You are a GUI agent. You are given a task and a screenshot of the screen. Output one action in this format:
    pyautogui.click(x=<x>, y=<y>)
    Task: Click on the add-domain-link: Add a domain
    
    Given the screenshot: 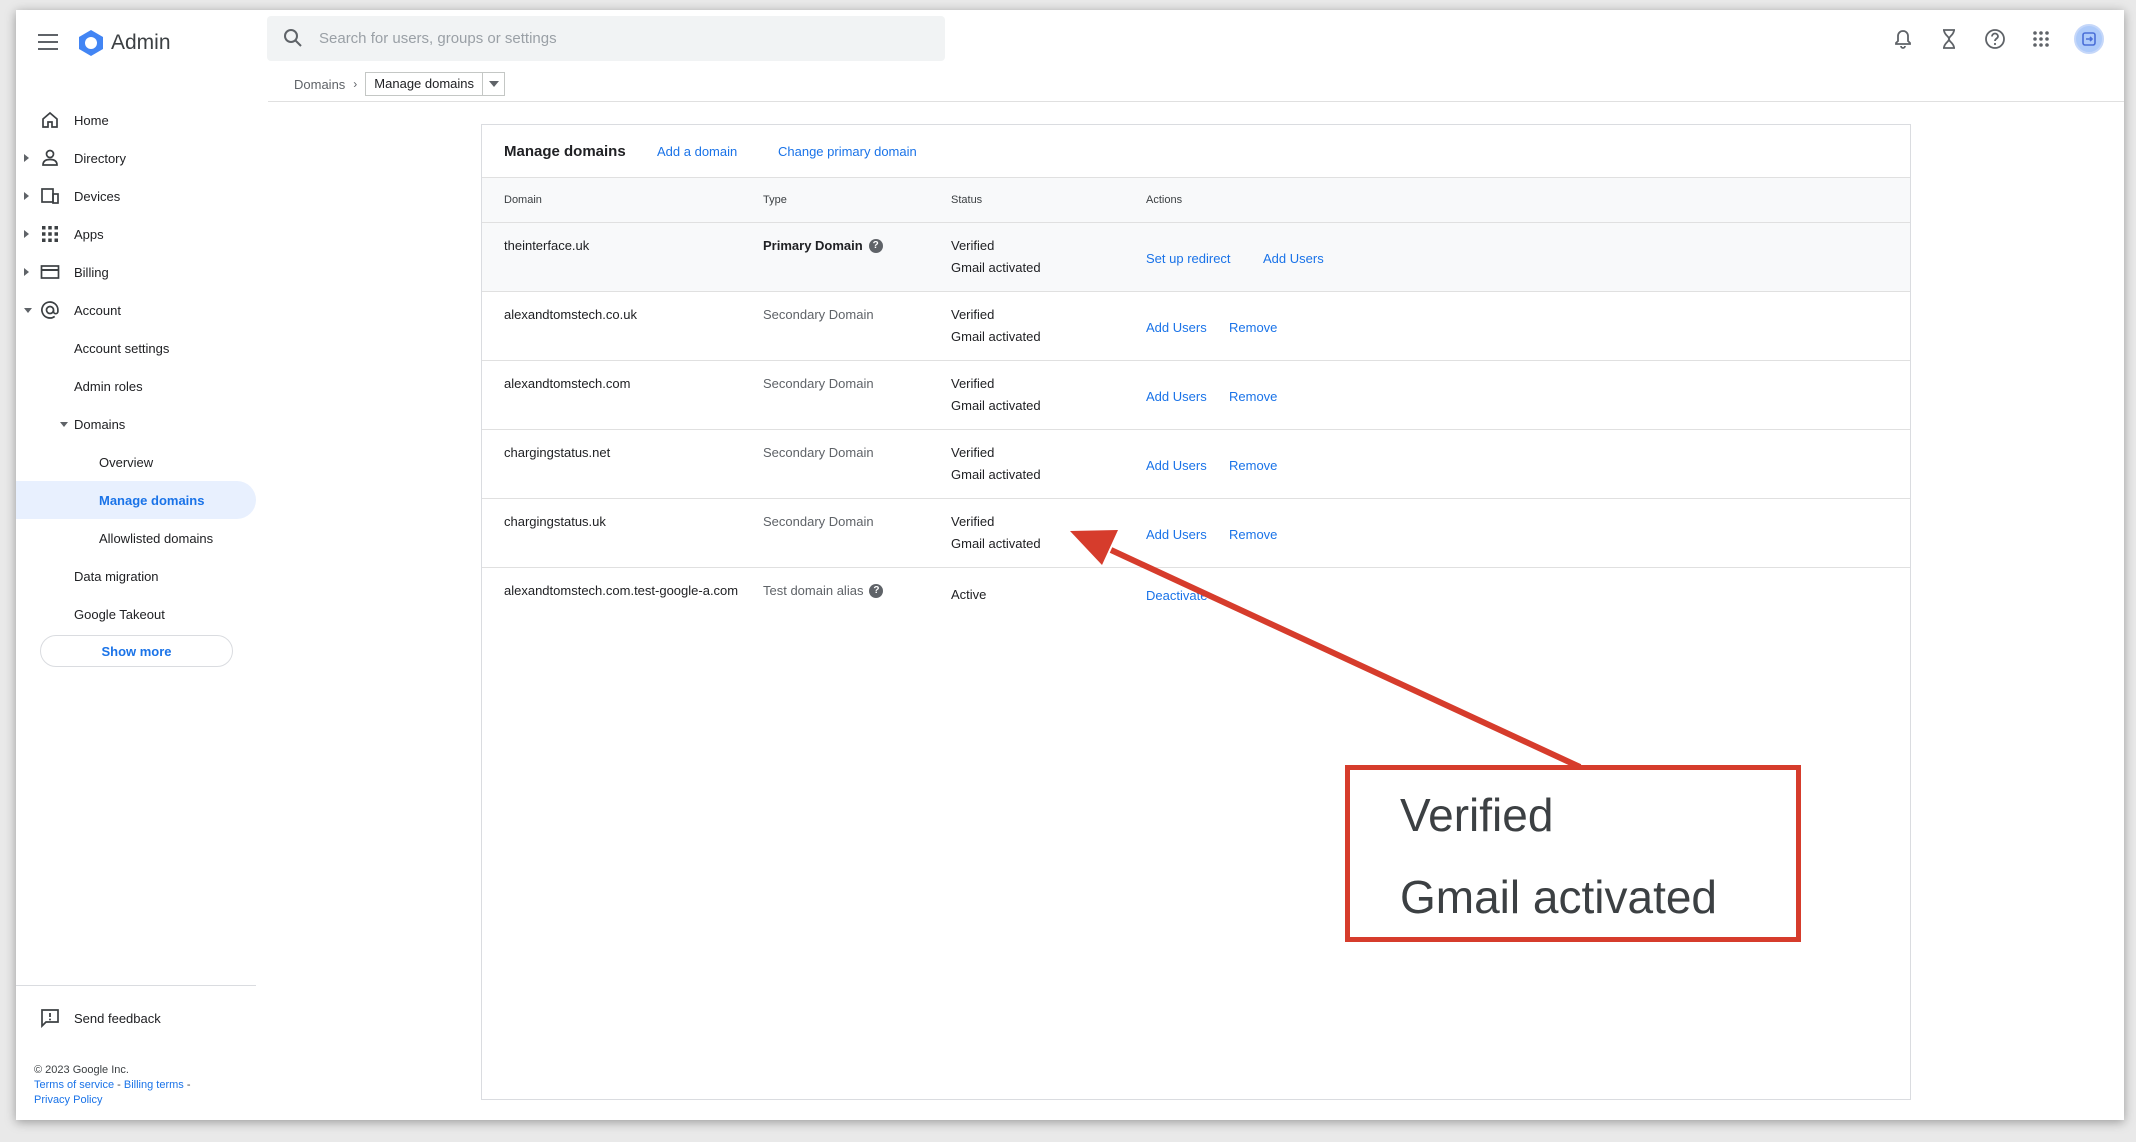 What is the action you would take?
    pyautogui.click(x=697, y=151)
    